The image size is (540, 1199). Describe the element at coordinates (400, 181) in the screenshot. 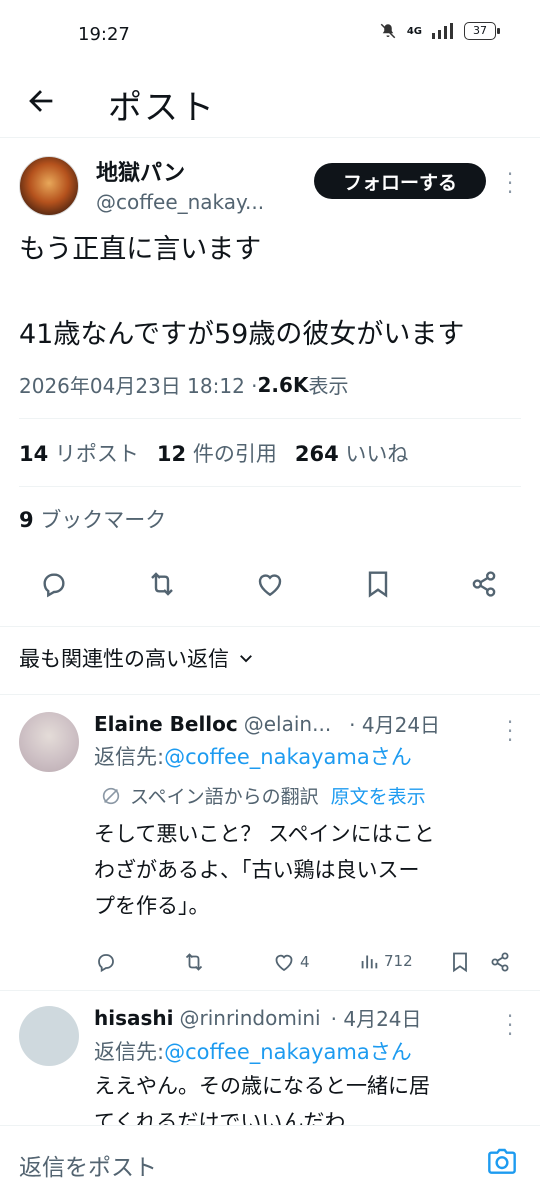

I see `follow-button: フォローする` at that location.